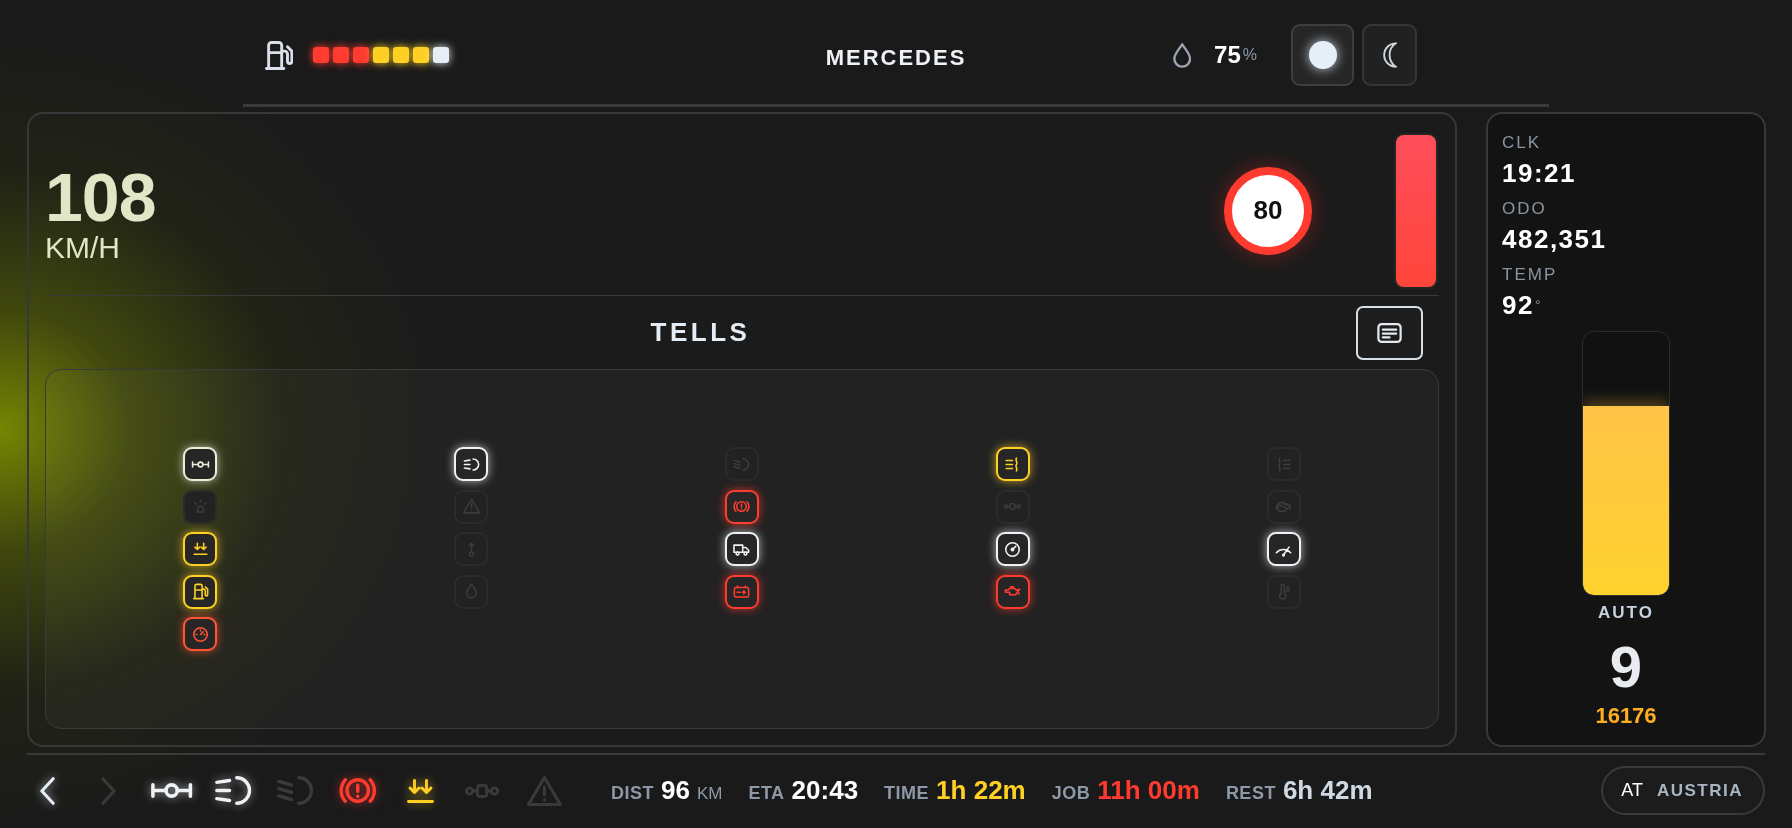 The width and height of the screenshot is (1792, 828). What do you see at coordinates (1632, 790) in the screenshot?
I see `country-code: AT` at bounding box center [1632, 790].